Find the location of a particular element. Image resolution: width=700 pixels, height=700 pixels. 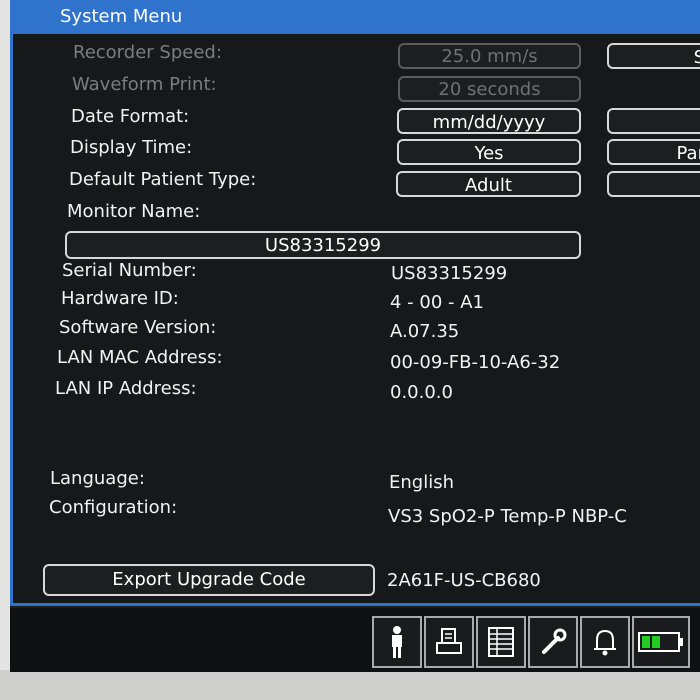

title-bar: System Menu is located at coordinates (355, 18).